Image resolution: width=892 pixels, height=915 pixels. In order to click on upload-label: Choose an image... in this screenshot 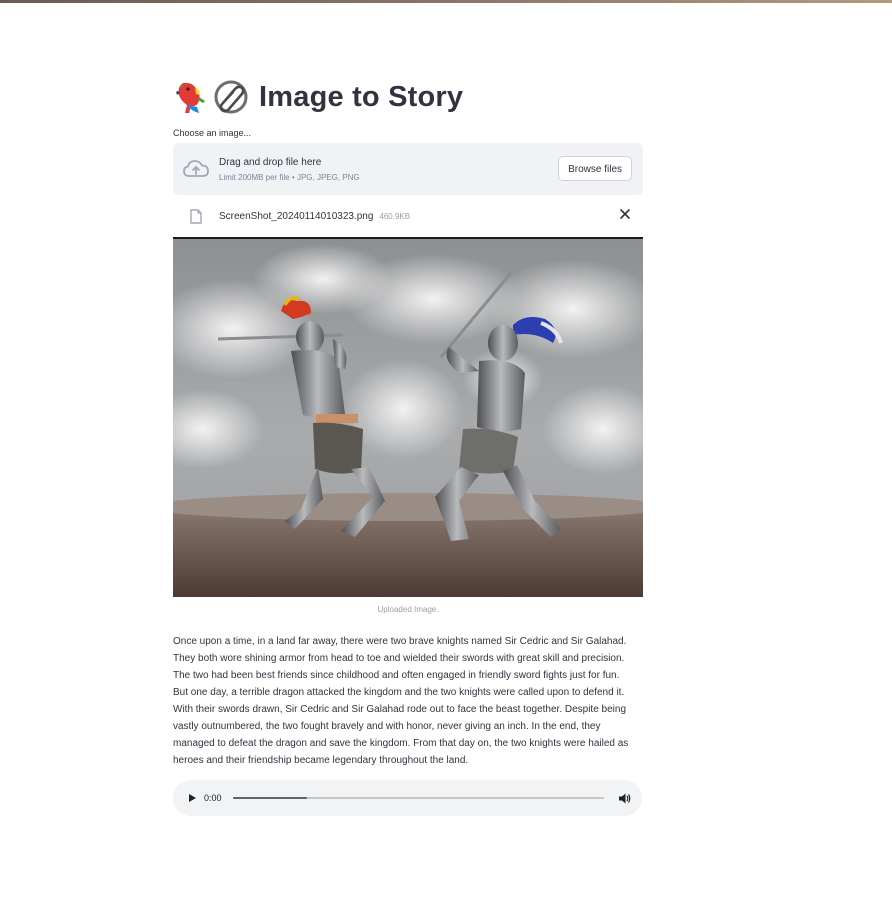, I will do `click(212, 133)`.